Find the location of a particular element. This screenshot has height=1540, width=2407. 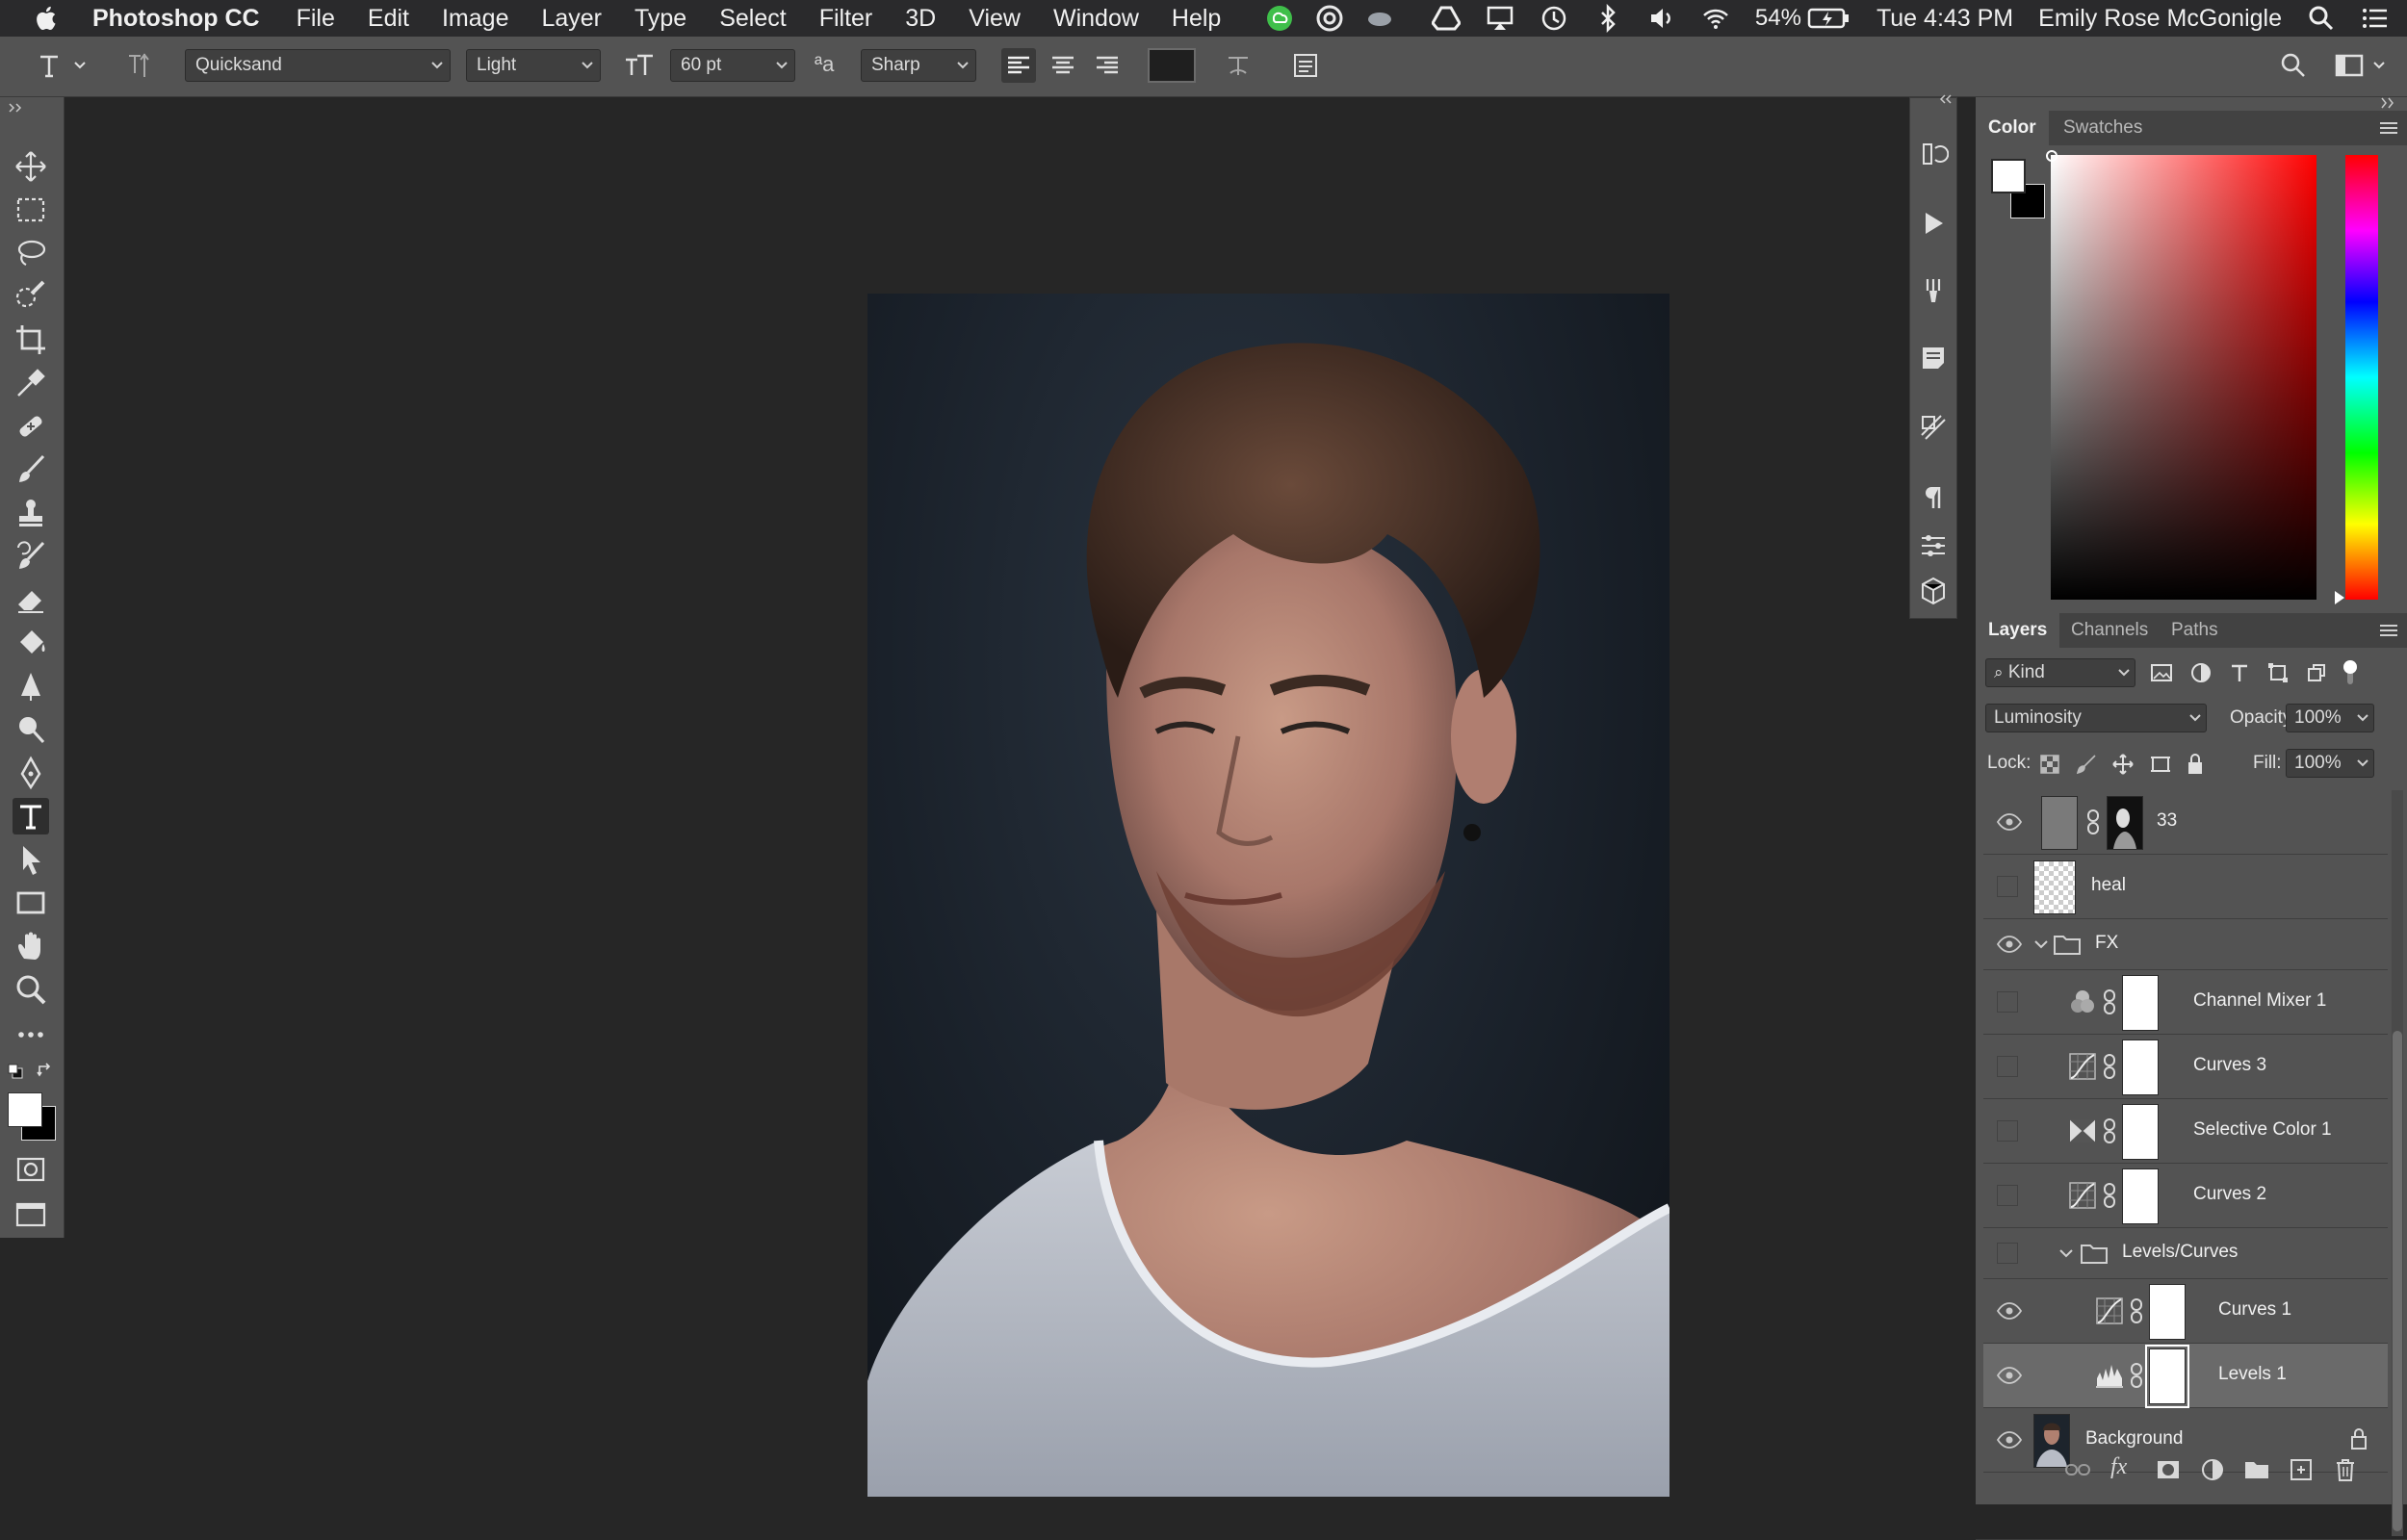

menu-3d: 3D is located at coordinates (920, 19).